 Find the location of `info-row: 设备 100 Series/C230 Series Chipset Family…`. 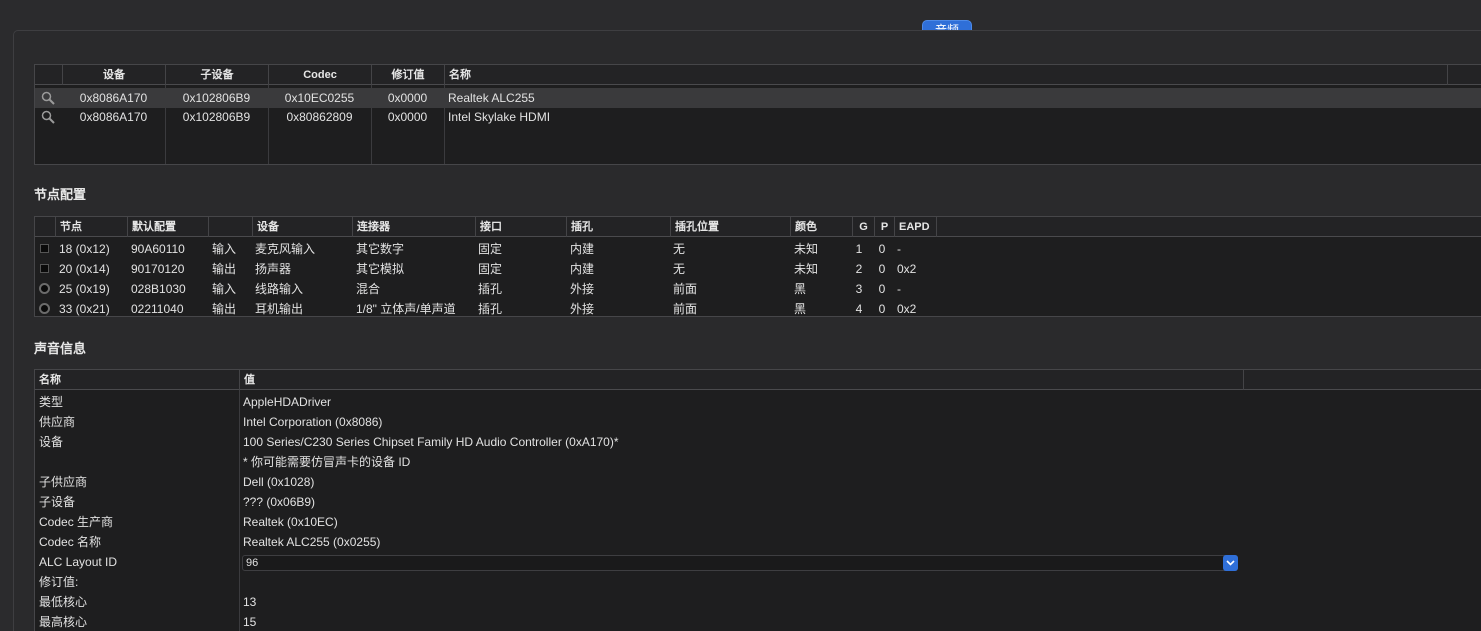

info-row: 设备 100 Series/C230 Series Chipset Family… is located at coordinates (758, 442).